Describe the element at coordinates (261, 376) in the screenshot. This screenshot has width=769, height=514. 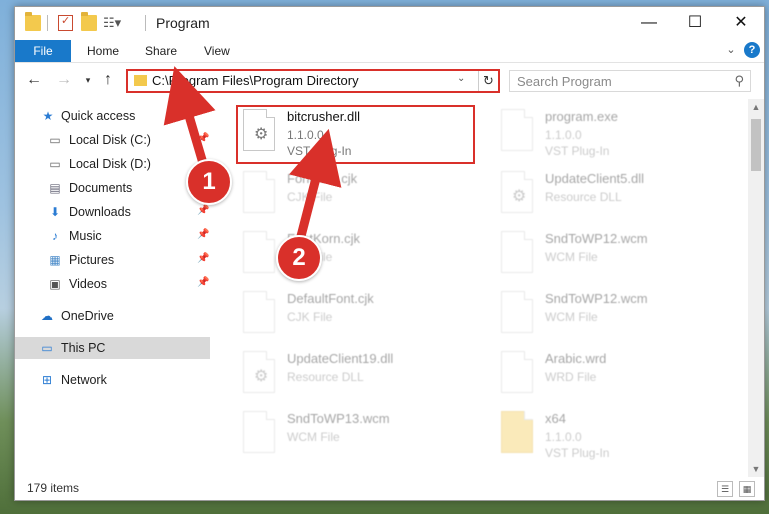
I see `gear-icon: ⚙` at that location.